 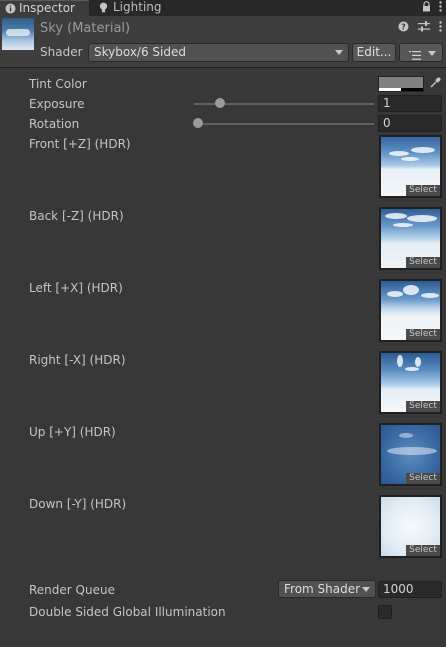 What do you see at coordinates (415, 56) in the screenshot?
I see `list-icon` at bounding box center [415, 56].